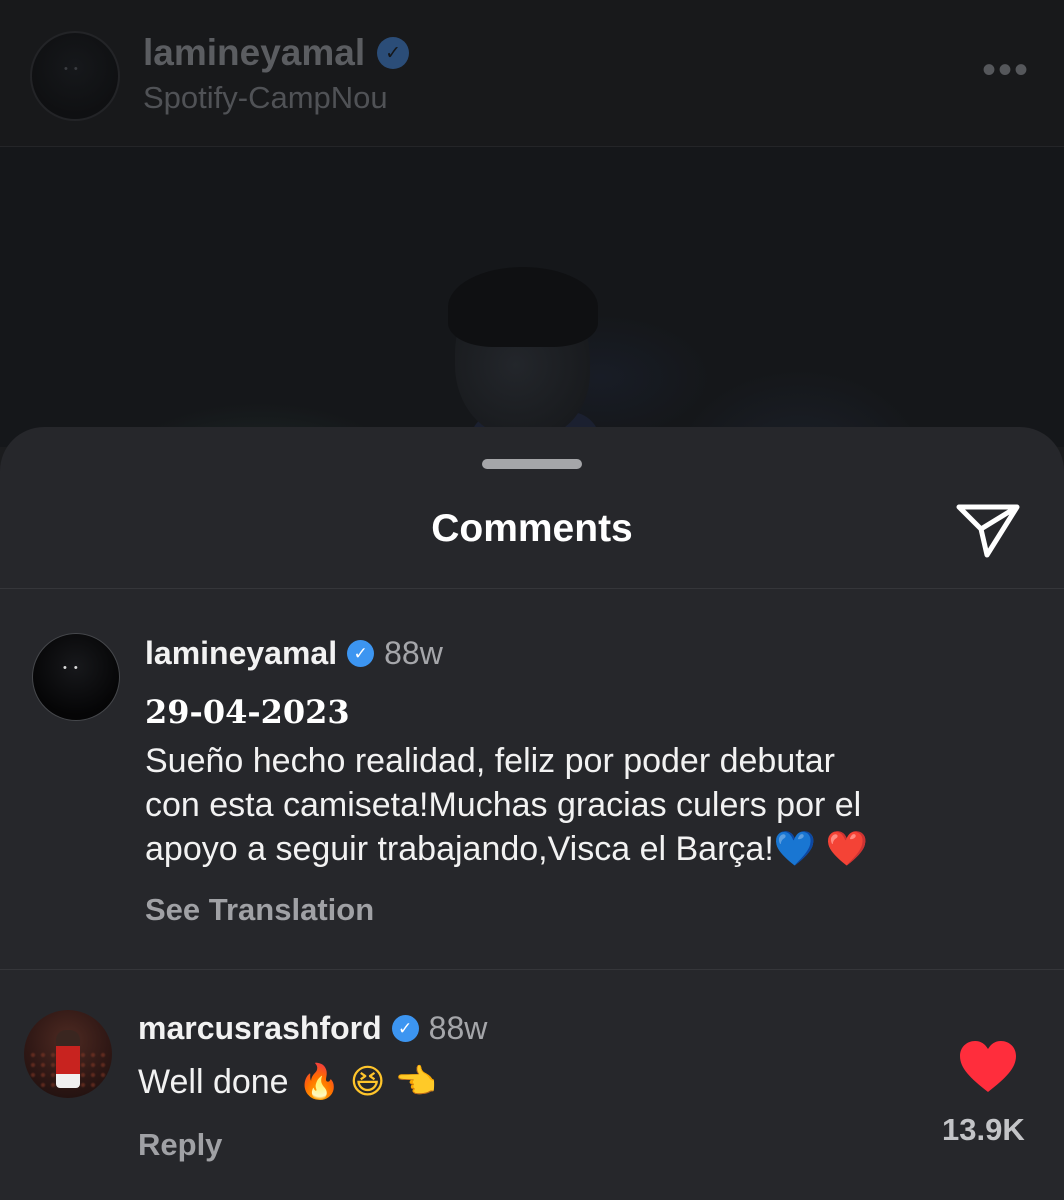 This screenshot has height=1200, width=1064. Describe the element at coordinates (180, 1145) in the screenshot. I see `reply-button: Reply` at that location.